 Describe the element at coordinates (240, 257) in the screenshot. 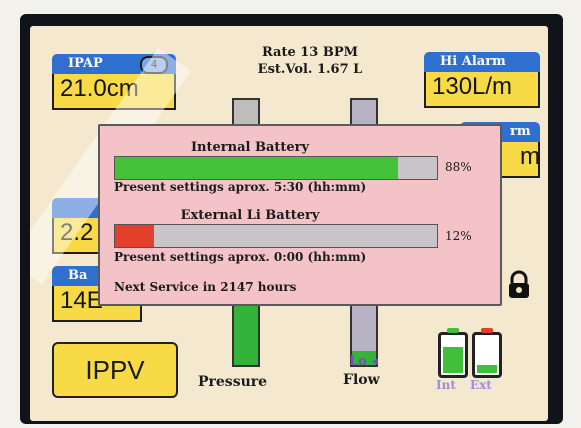

I see `external-battery-note: Present settings aprox. 0:00 (hh:mm)` at that location.